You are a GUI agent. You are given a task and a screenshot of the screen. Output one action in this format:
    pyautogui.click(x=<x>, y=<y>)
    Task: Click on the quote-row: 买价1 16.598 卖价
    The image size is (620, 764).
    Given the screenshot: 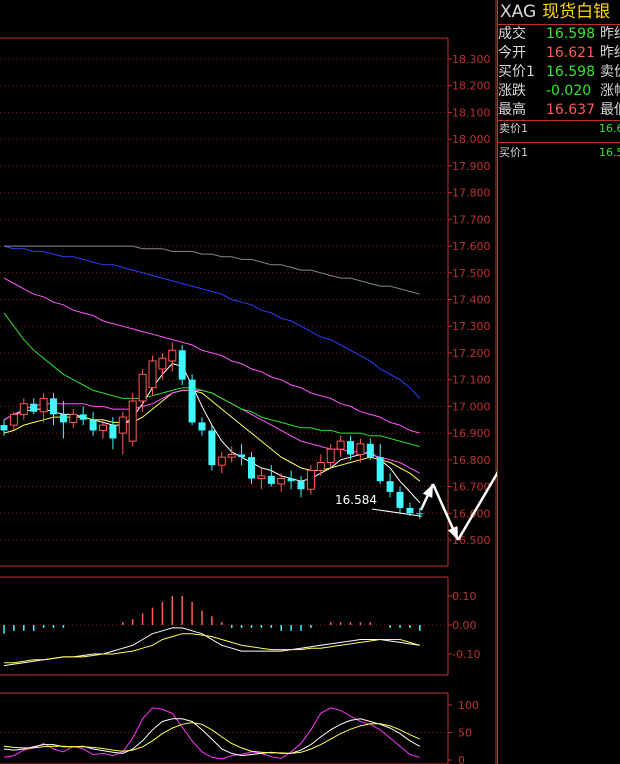 What is the action you would take?
    pyautogui.click(x=558, y=72)
    